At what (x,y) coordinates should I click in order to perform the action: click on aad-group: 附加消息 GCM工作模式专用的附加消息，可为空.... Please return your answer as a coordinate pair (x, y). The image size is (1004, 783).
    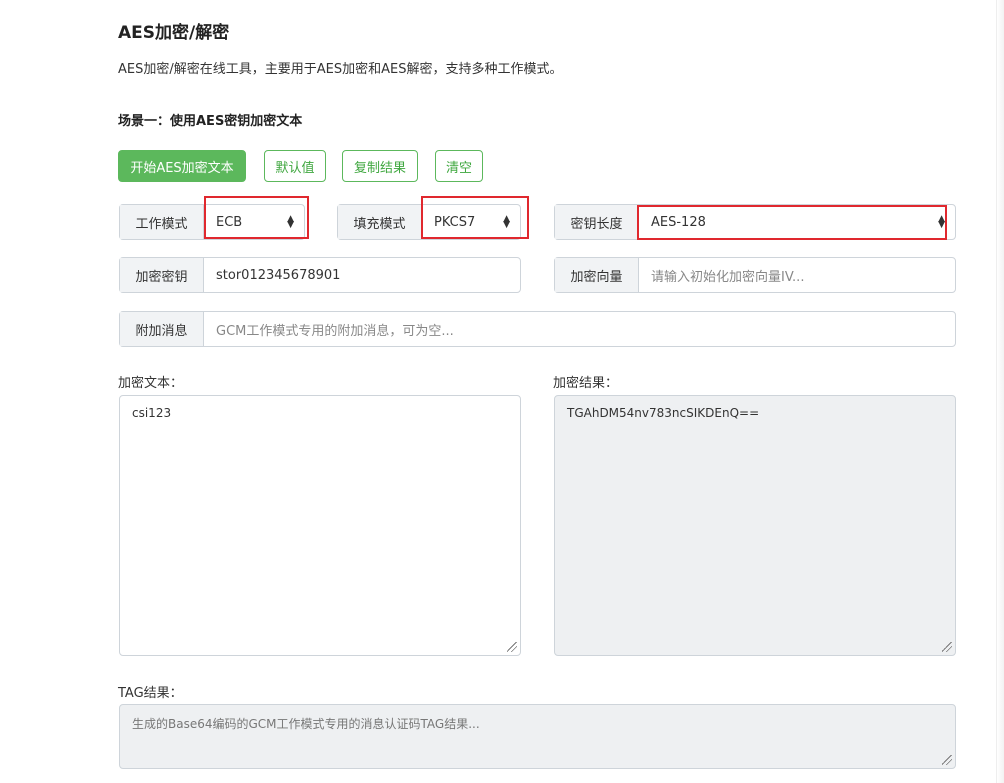
    Looking at the image, I should click on (537, 329).